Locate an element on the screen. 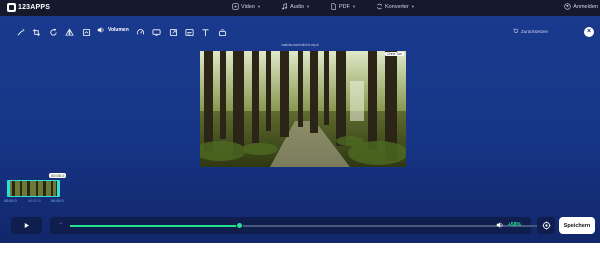 The image size is (600, 275). clip-start-handle is located at coordinates (8, 188).